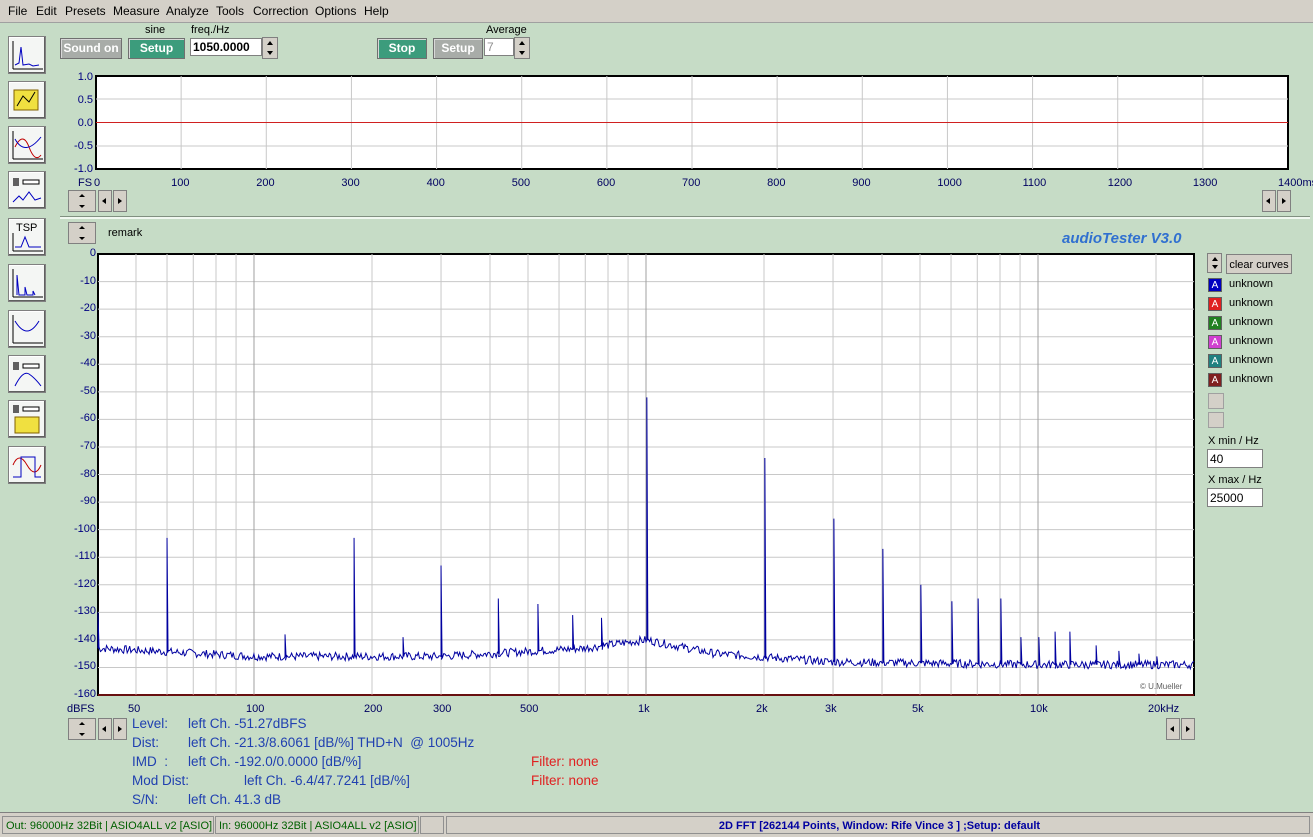  What do you see at coordinates (1120, 183) in the screenshot?
I see `scope-xtick: 1200` at bounding box center [1120, 183].